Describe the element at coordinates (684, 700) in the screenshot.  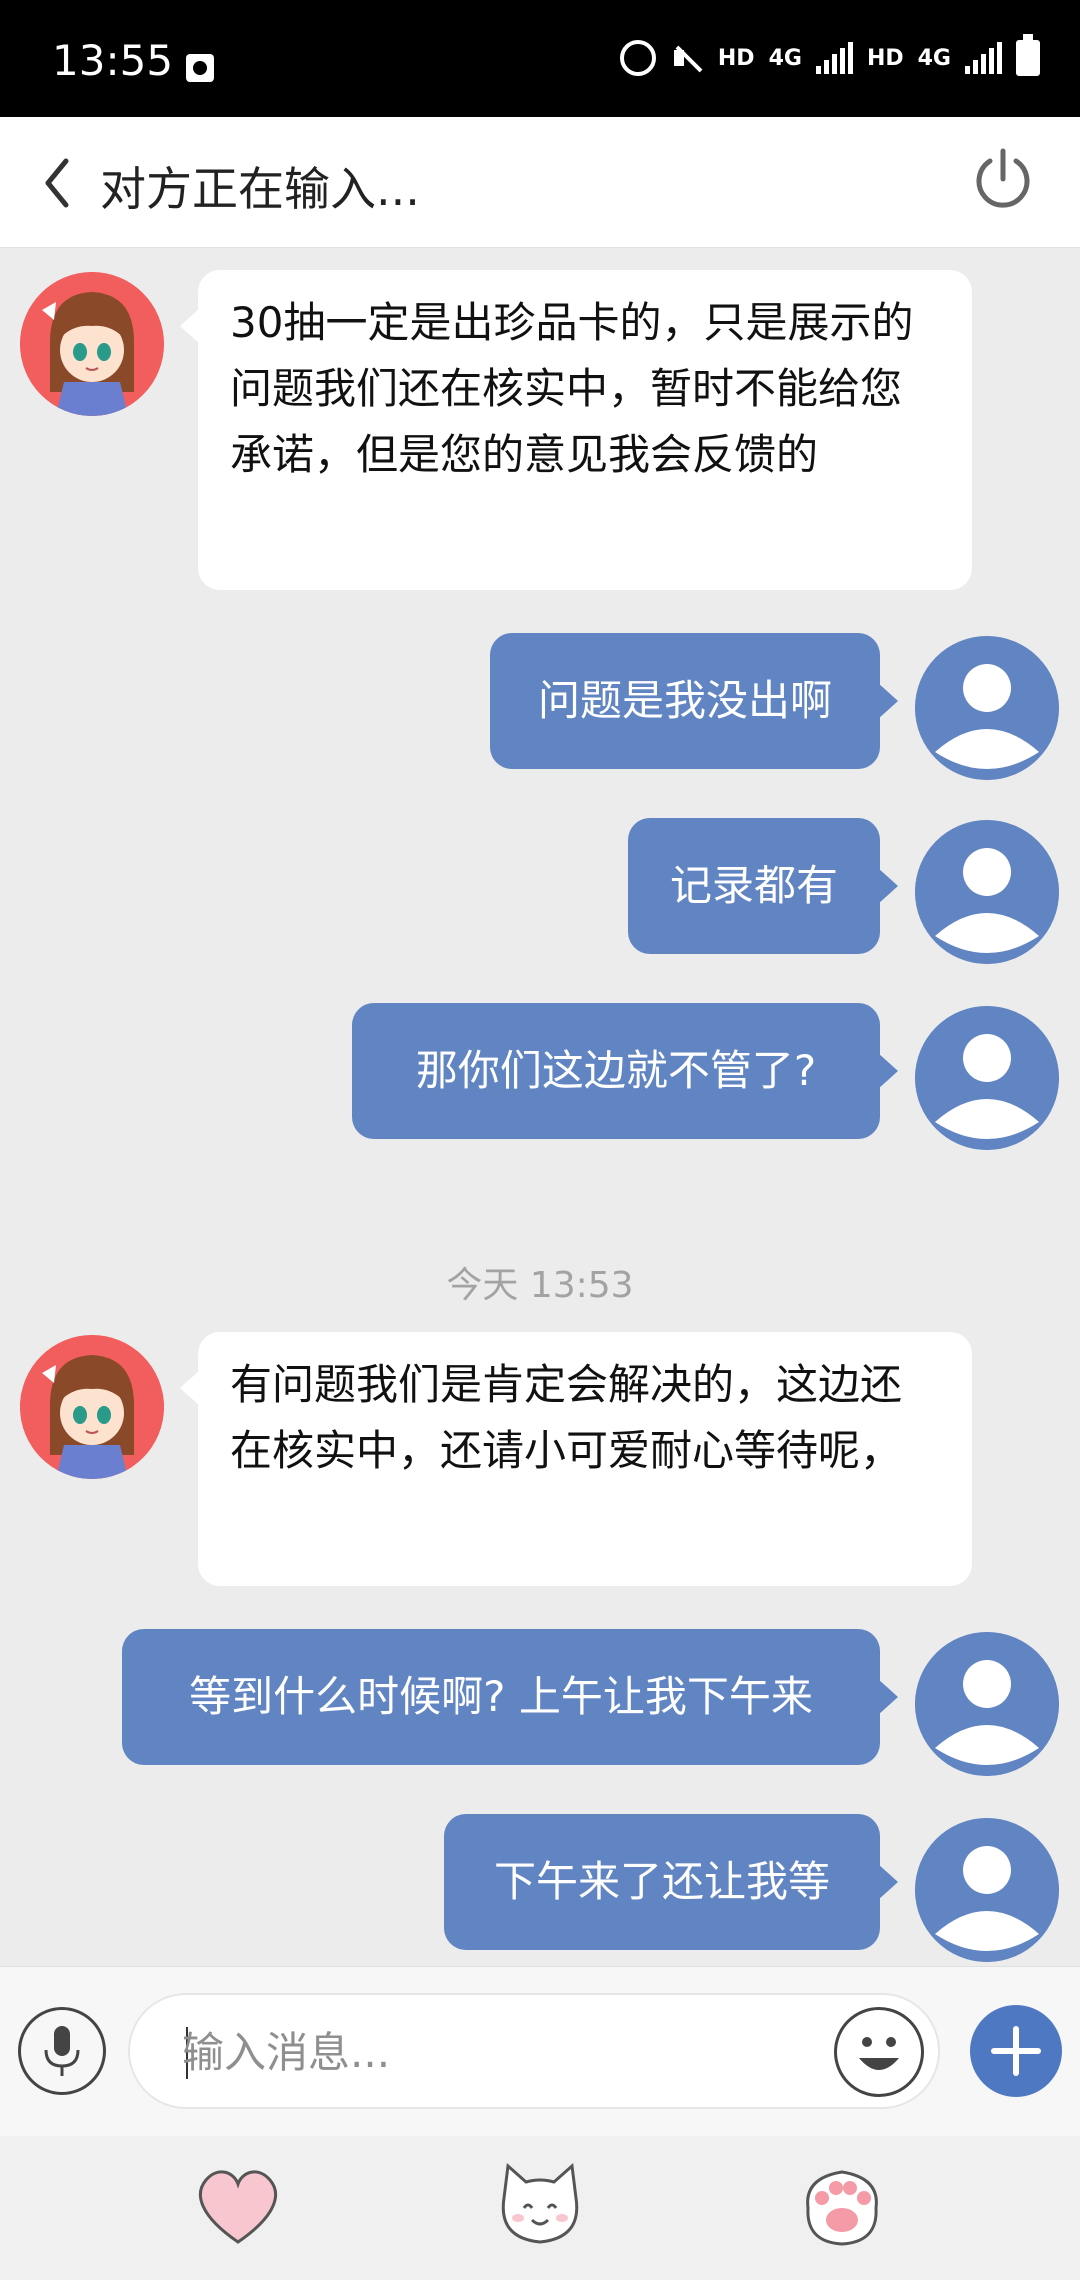
I see `message-text: 问题是我没出啊` at that location.